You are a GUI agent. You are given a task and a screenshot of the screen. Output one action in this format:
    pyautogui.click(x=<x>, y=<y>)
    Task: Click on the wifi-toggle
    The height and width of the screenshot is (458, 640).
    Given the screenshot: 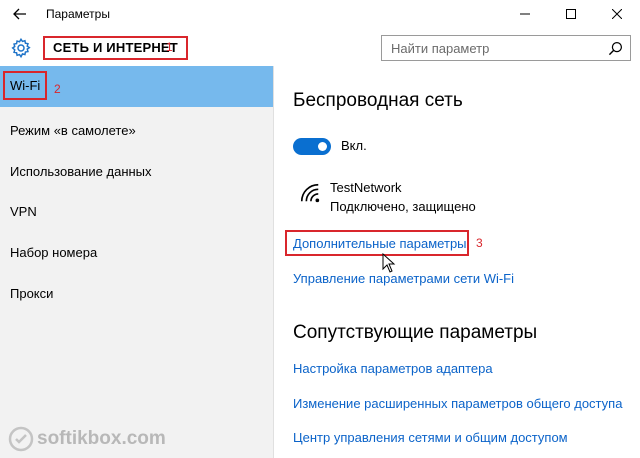 What is the action you would take?
    pyautogui.click(x=312, y=146)
    